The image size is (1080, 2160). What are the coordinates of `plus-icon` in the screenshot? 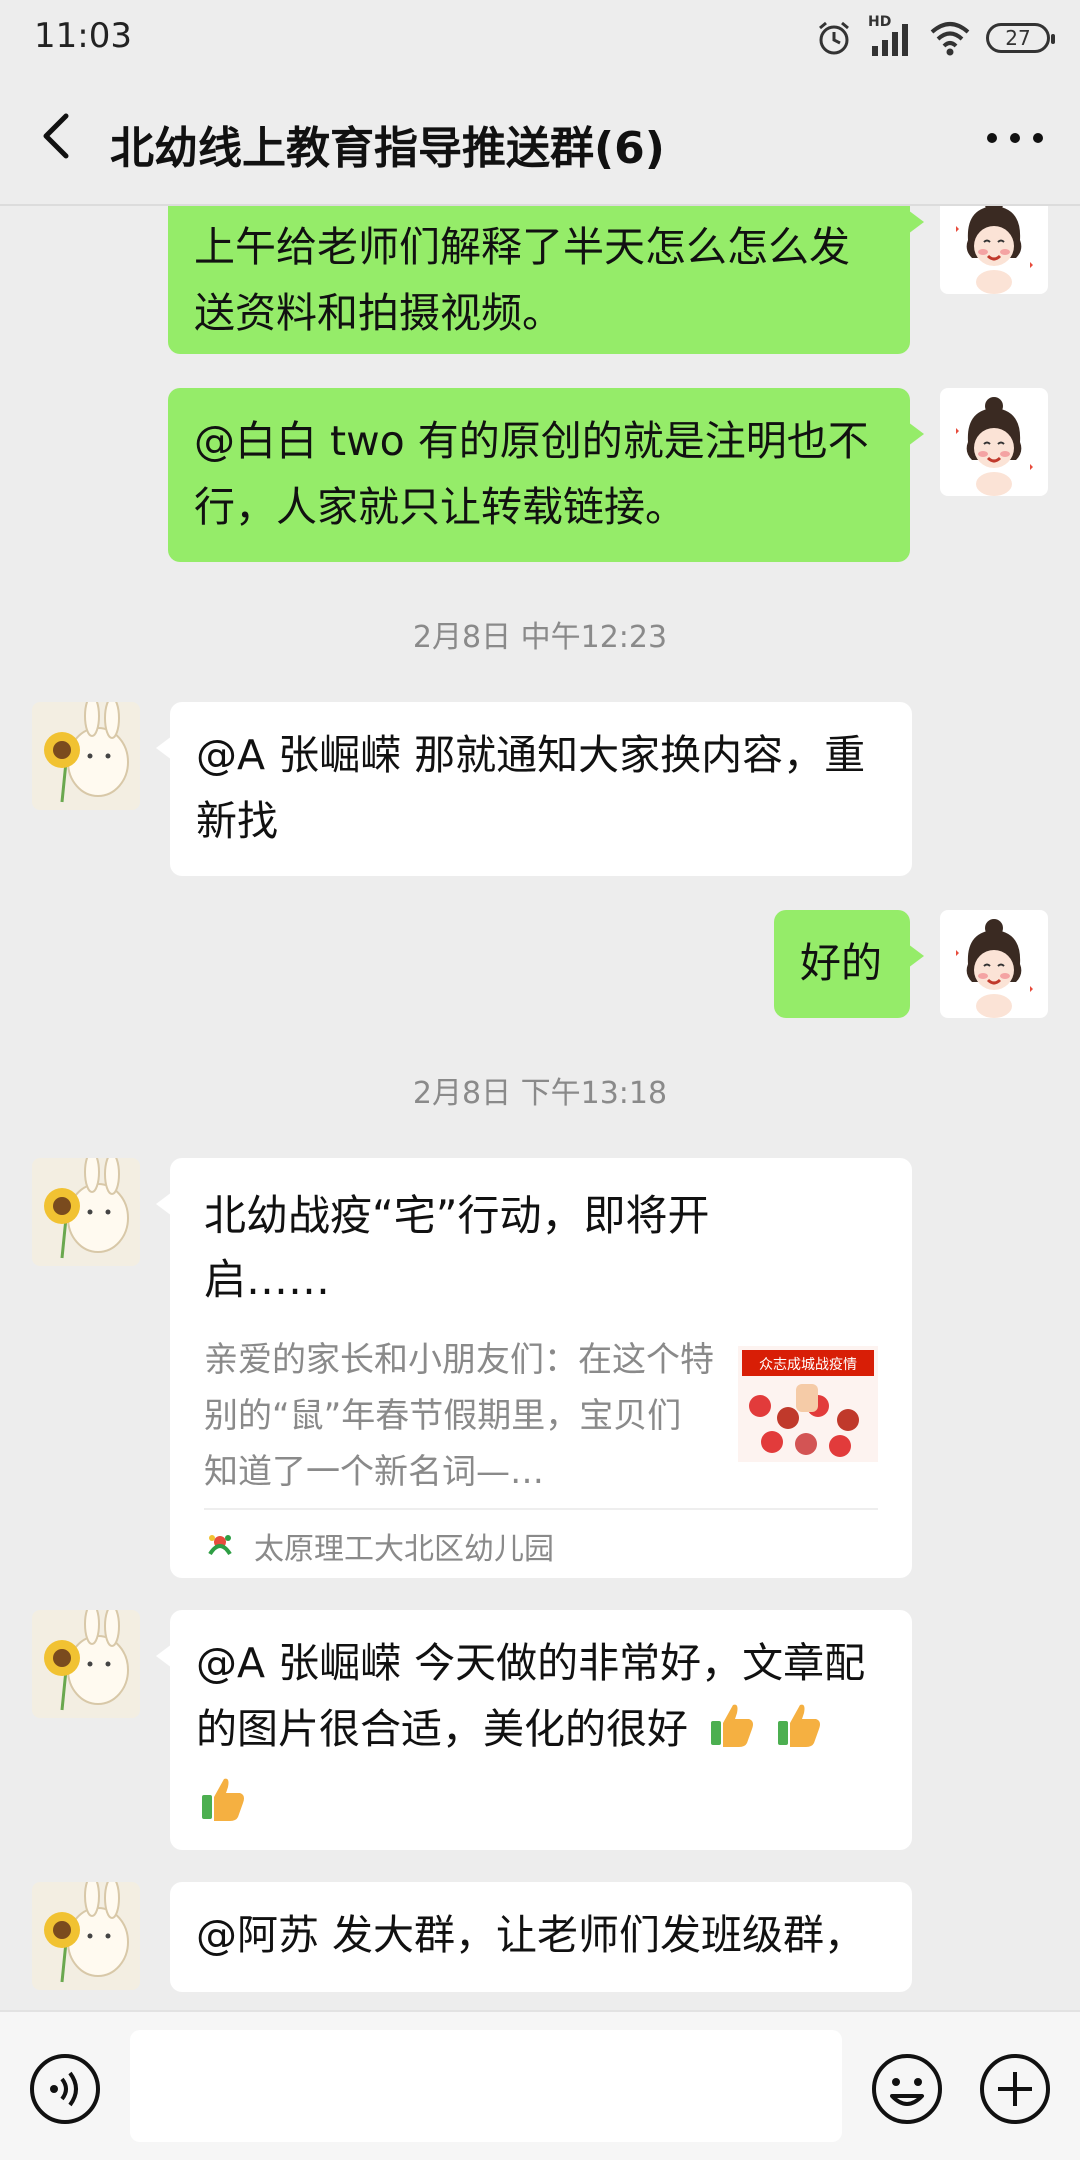 It's located at (1015, 2089).